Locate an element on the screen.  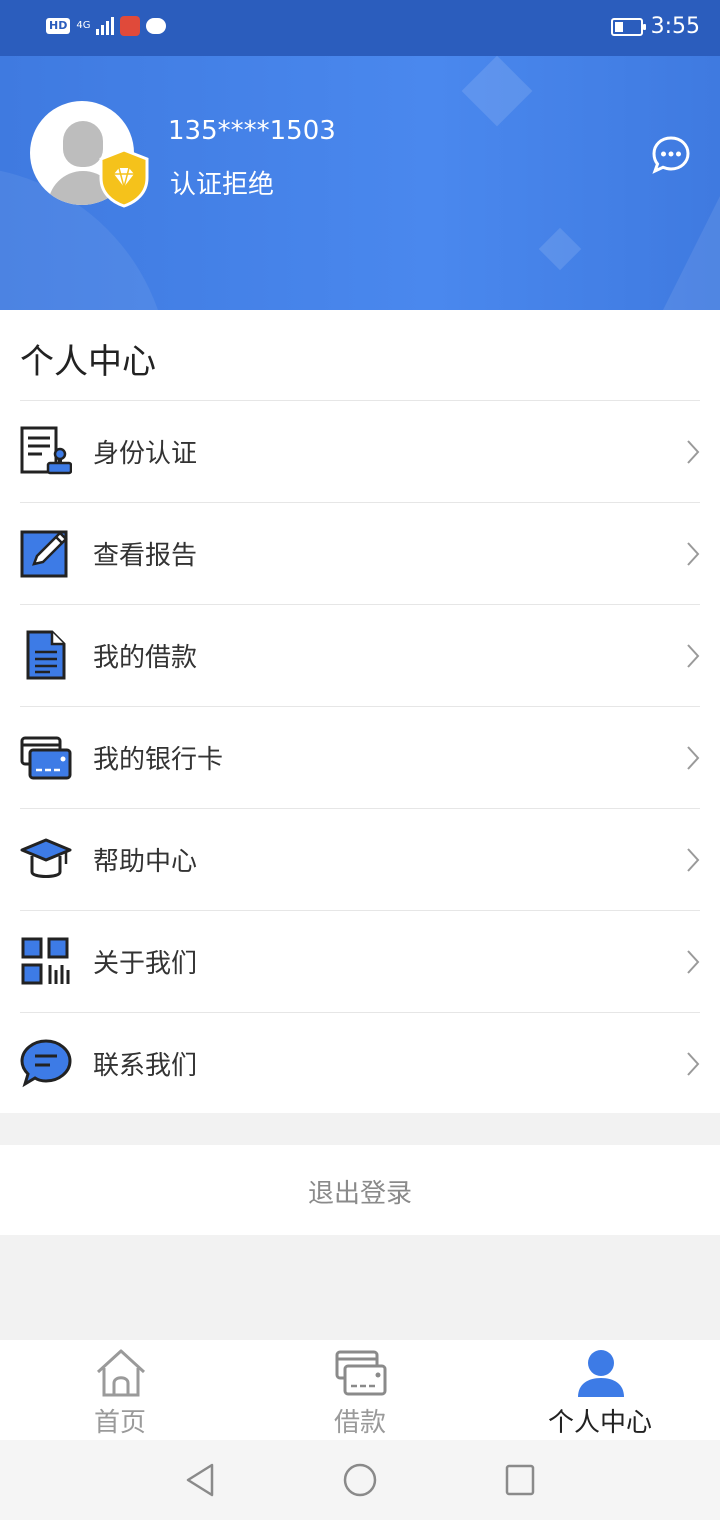
tab-home: 首页 is located at coordinates (120, 1390).